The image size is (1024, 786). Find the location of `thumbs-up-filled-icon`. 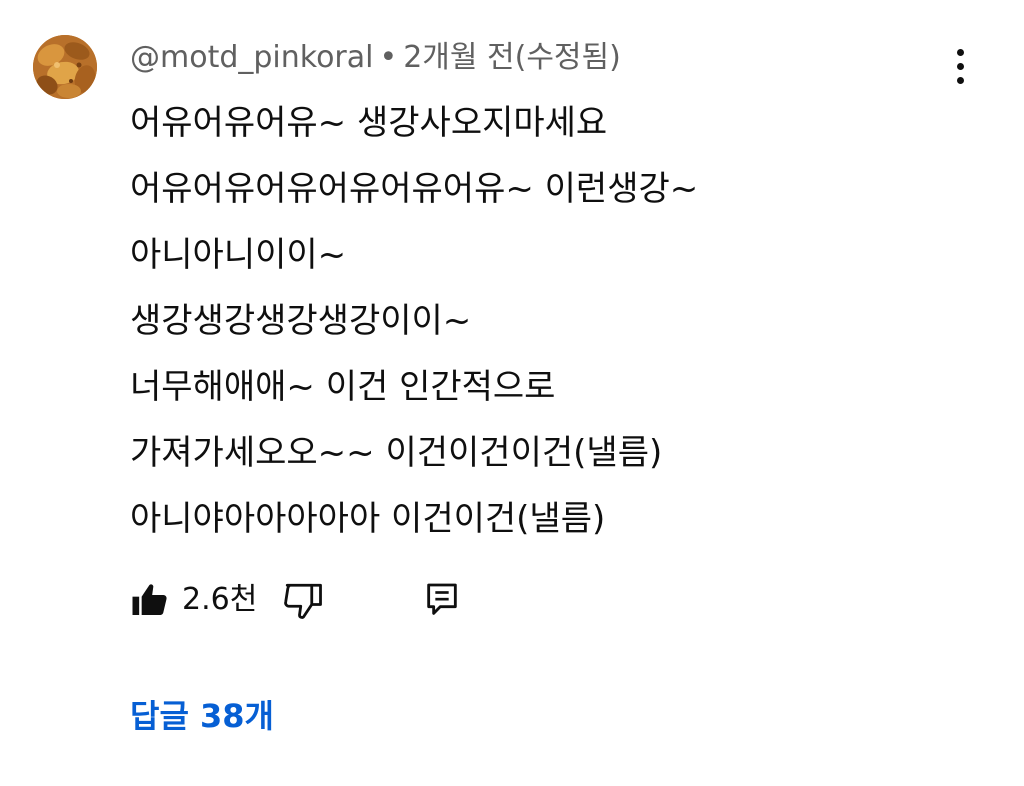

thumbs-up-filled-icon is located at coordinates (149, 599).